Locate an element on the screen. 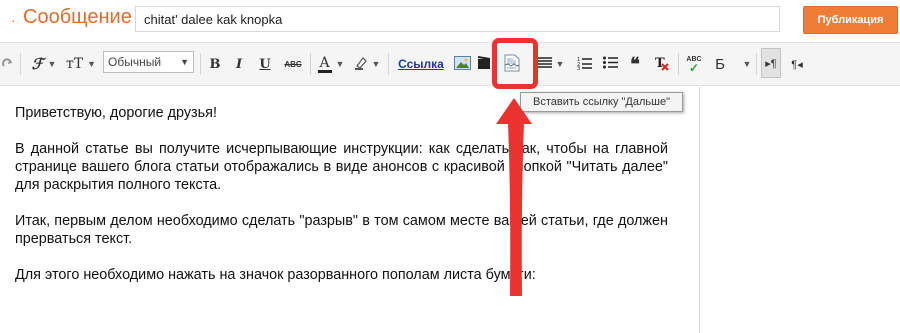  quote-icon: ❝ is located at coordinates (635, 64).